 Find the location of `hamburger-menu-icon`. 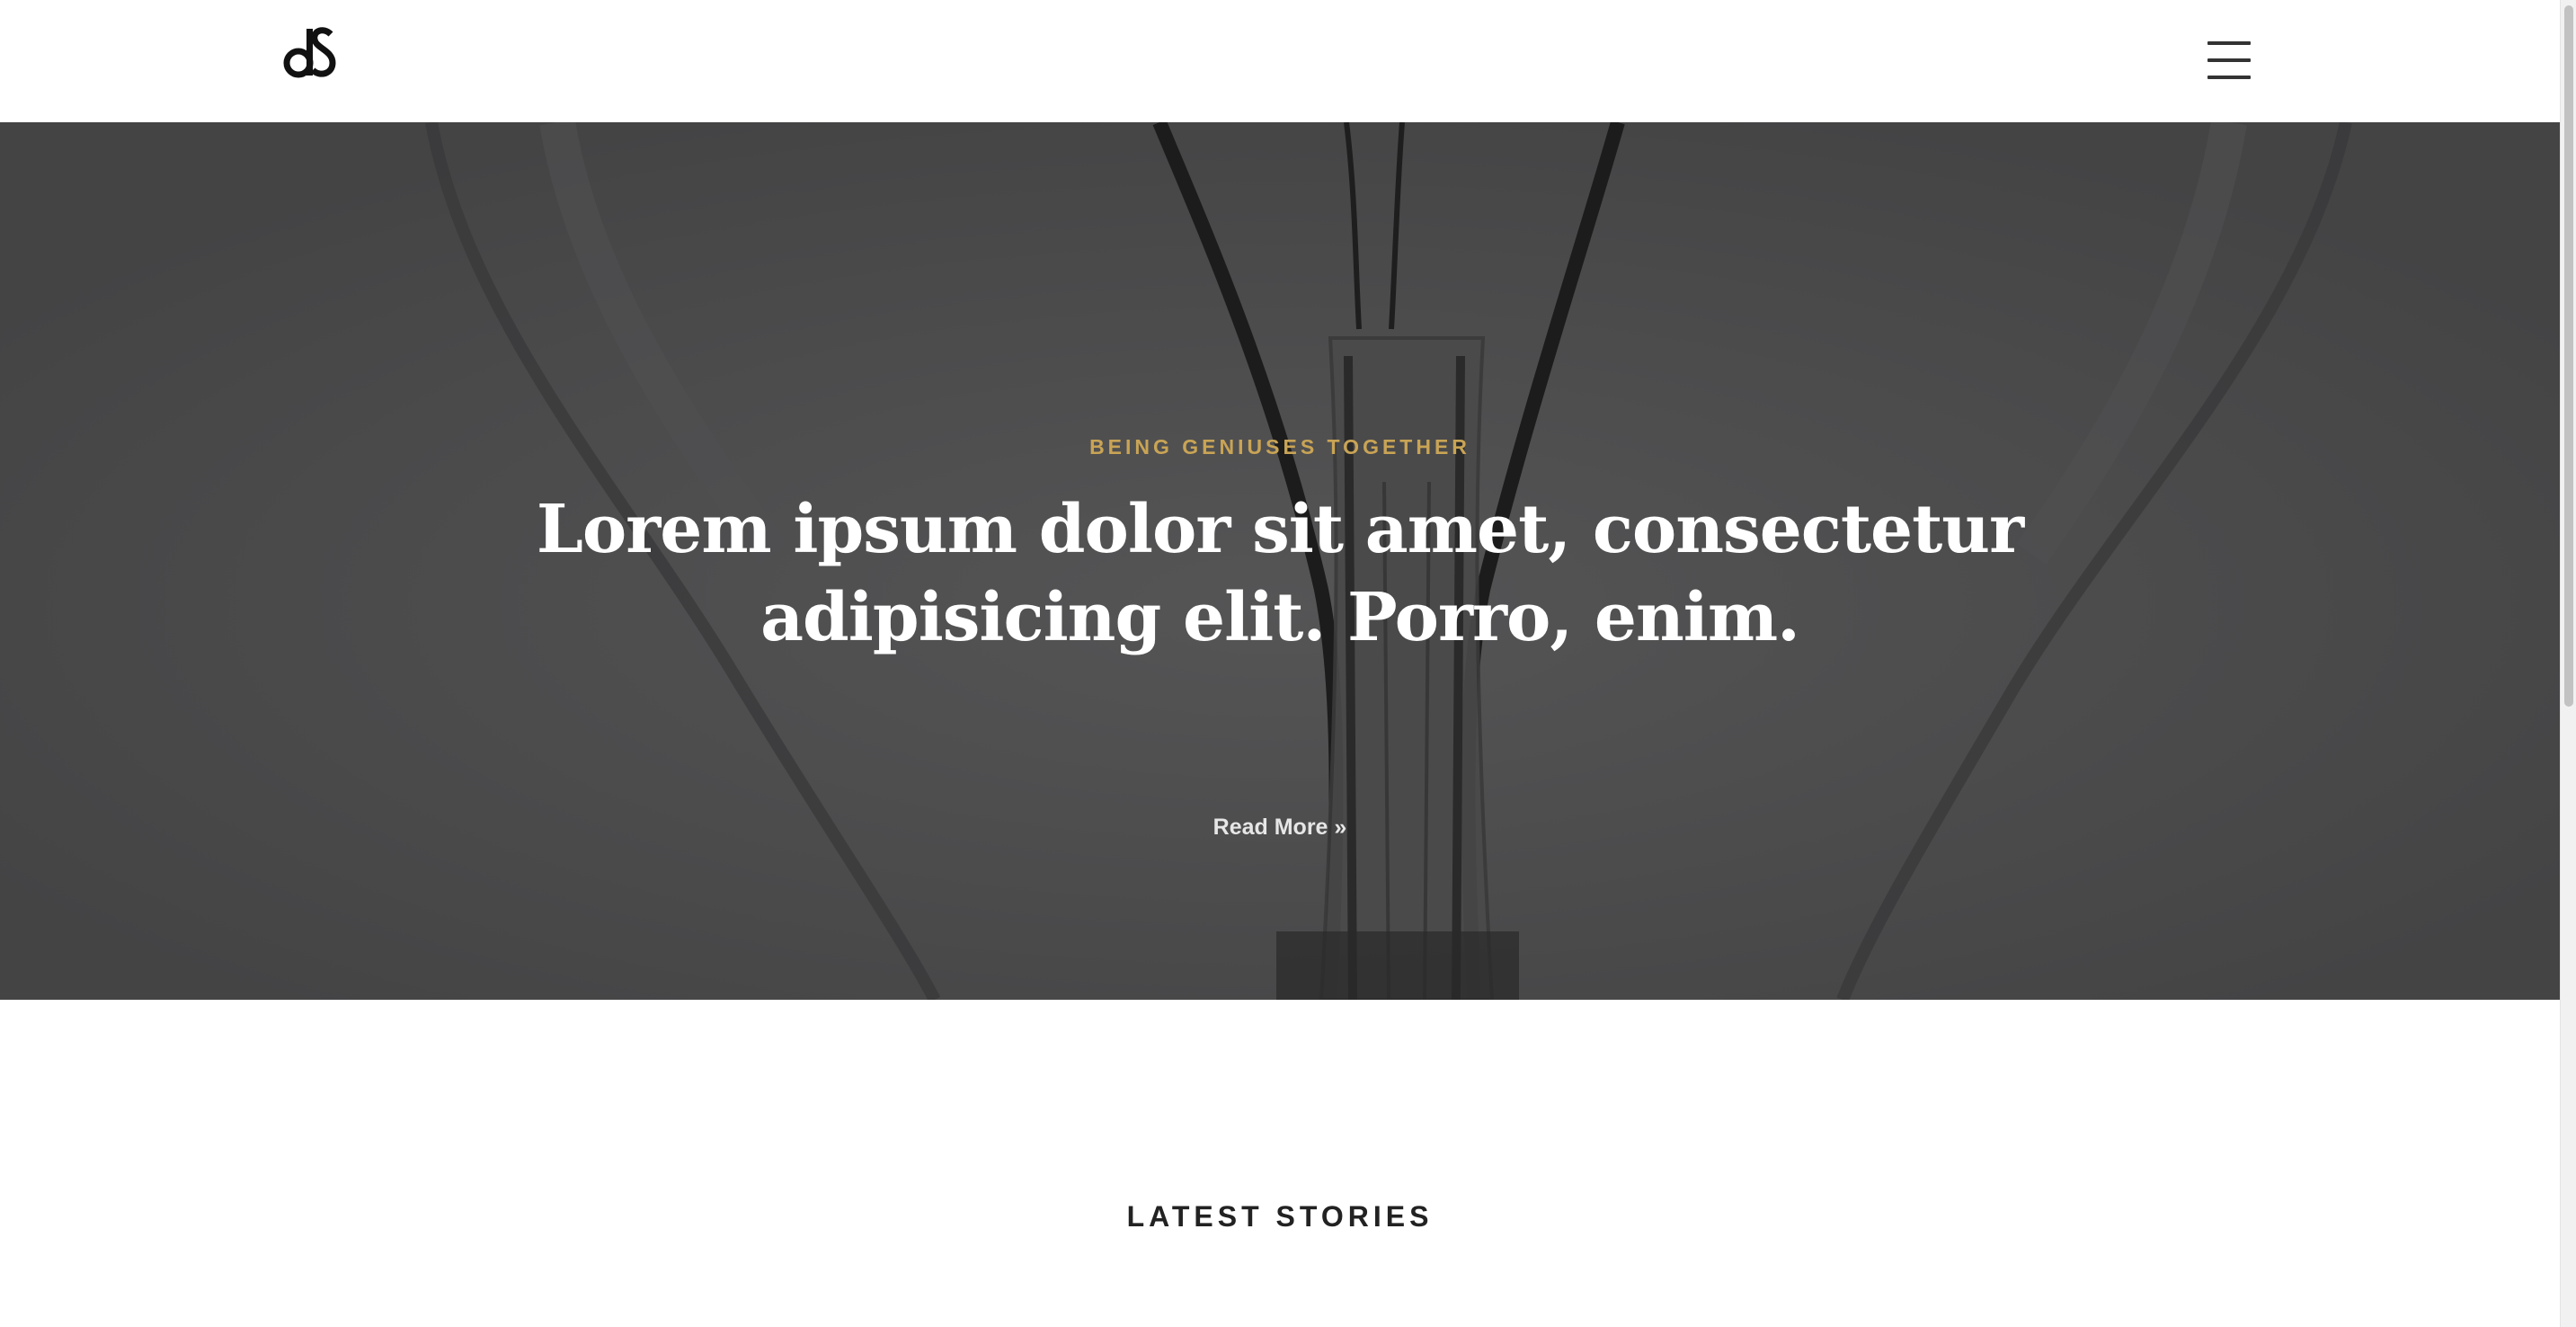

hamburger-menu-icon is located at coordinates (2229, 61).